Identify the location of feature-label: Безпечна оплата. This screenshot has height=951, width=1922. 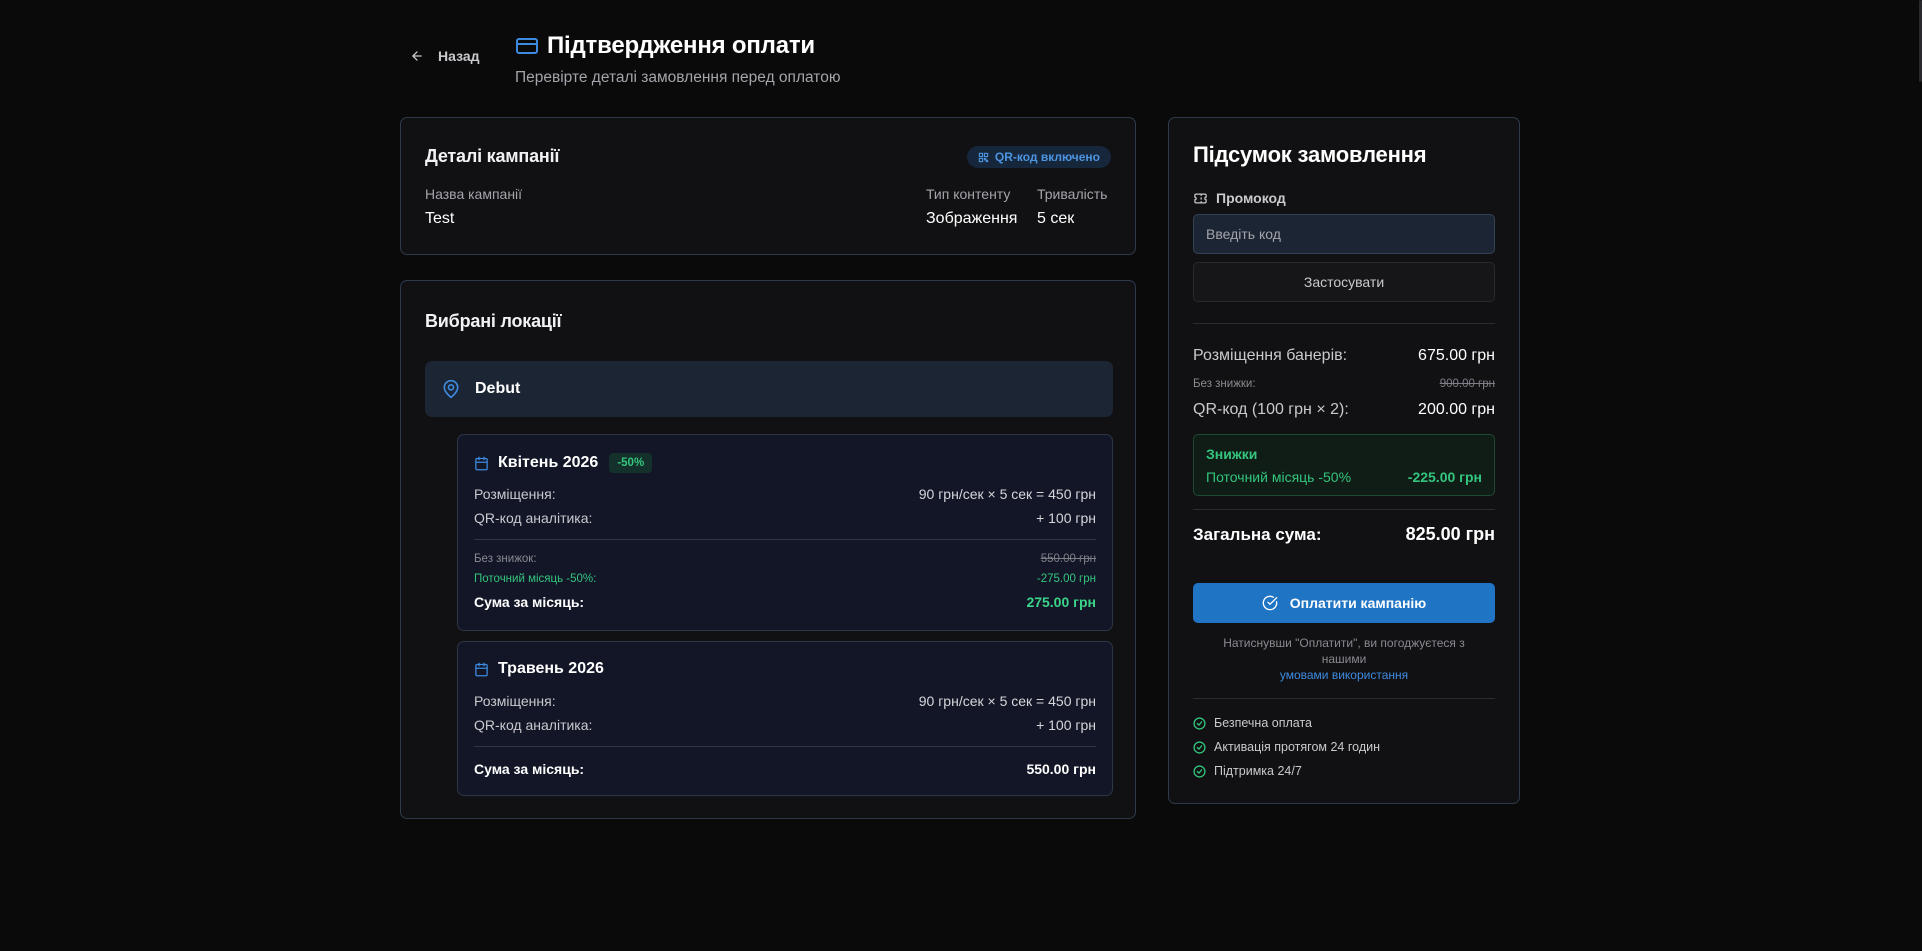
(1263, 723).